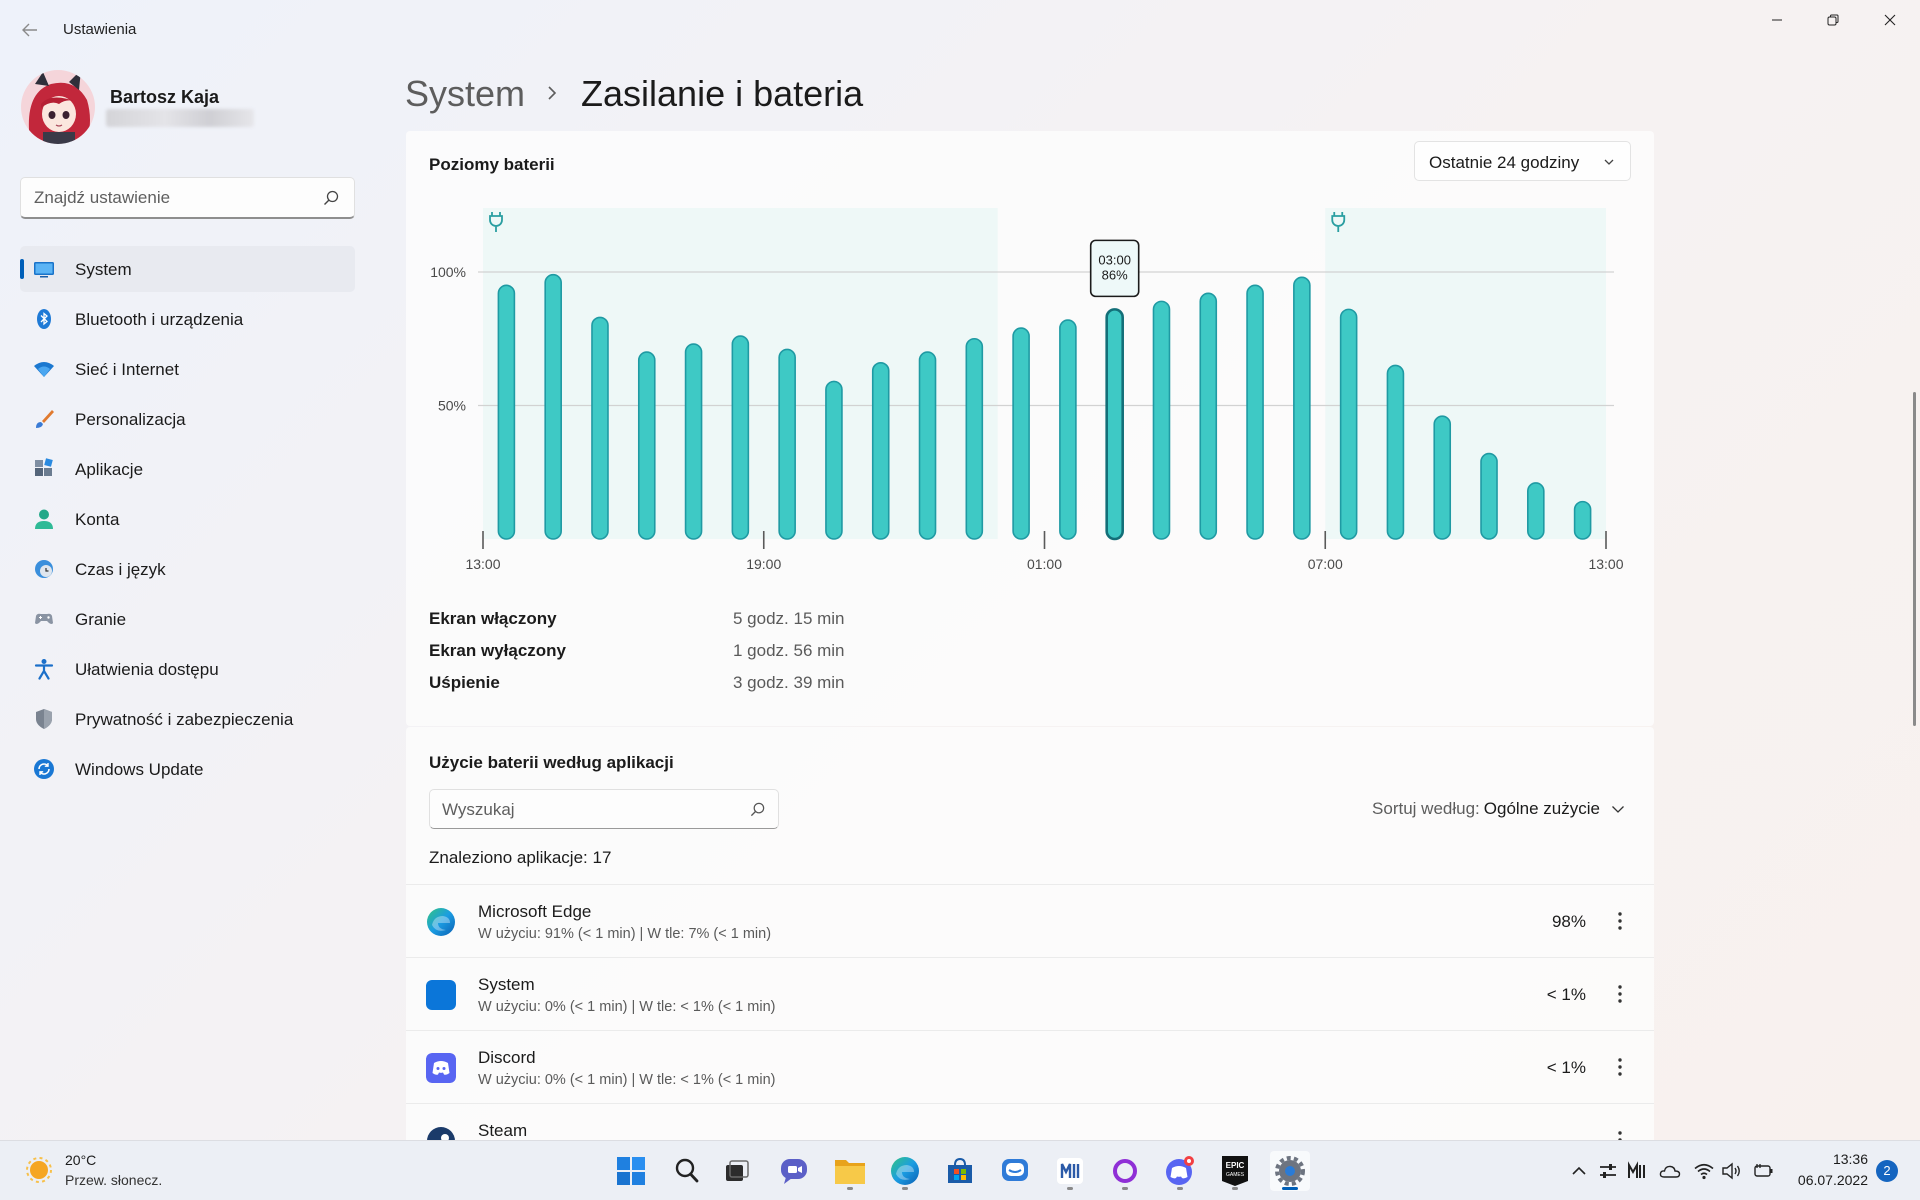 This screenshot has width=1920, height=1200. Describe the element at coordinates (1044, 564) in the screenshot. I see `x-tick-label: 01:00` at that location.